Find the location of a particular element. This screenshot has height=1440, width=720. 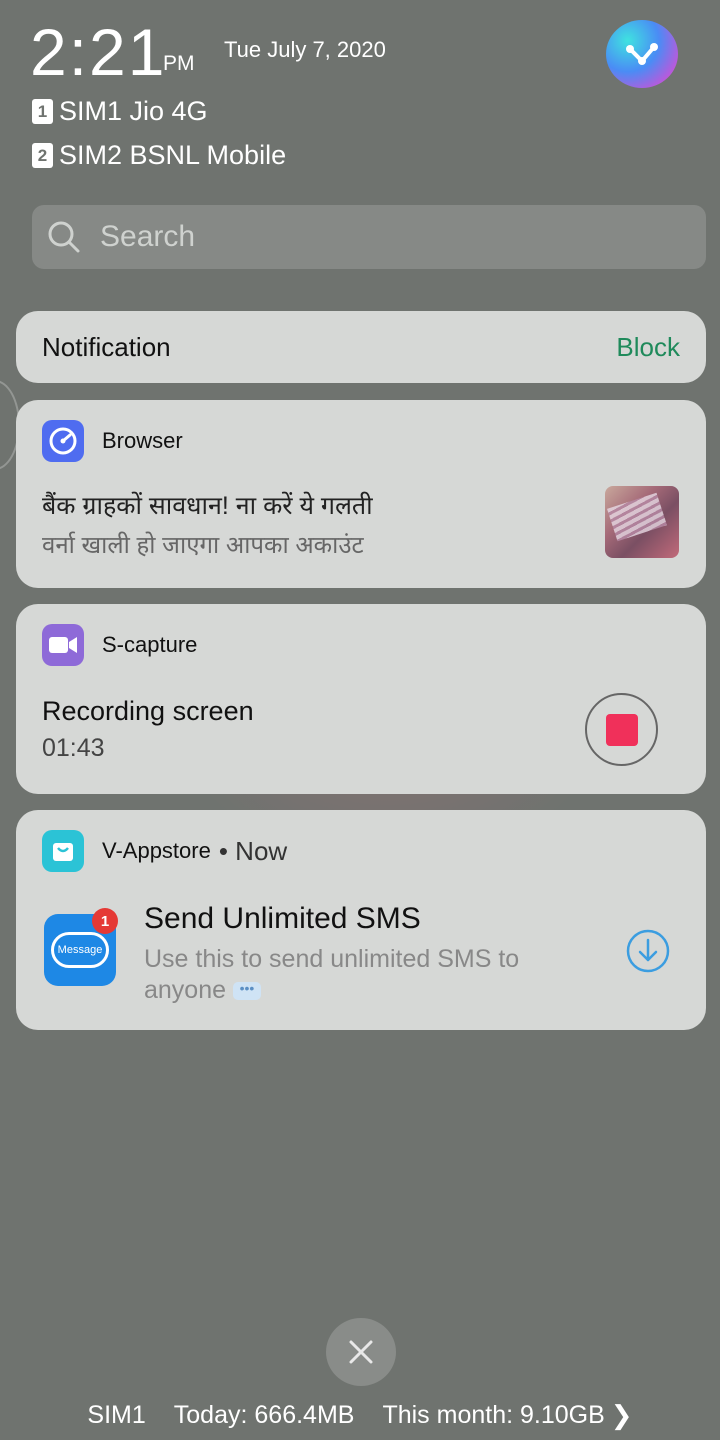

stop-icon is located at coordinates (621, 729).